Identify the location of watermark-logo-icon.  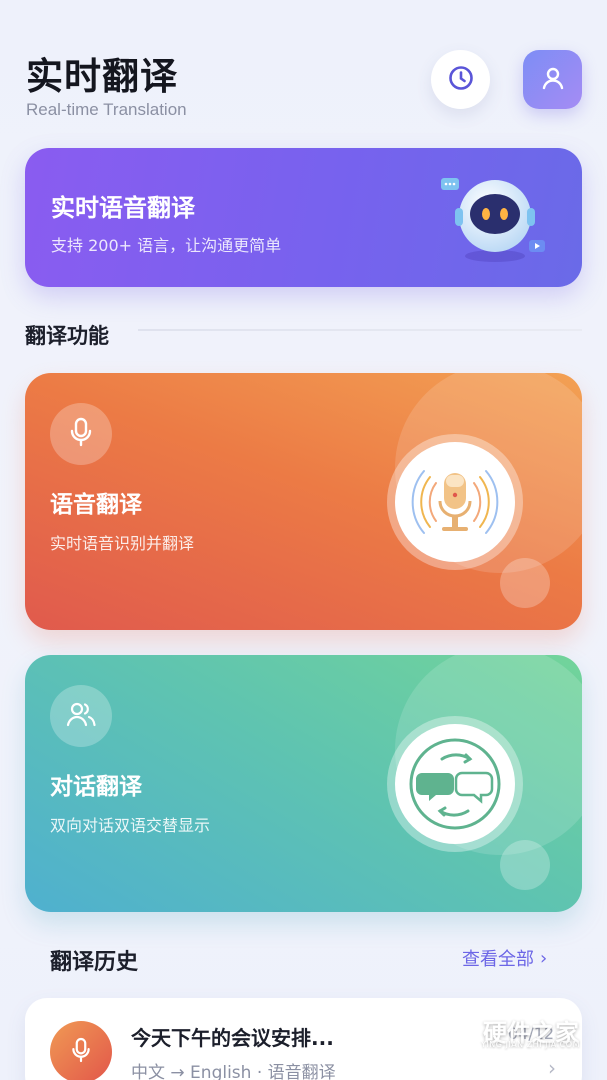
(457, 1030).